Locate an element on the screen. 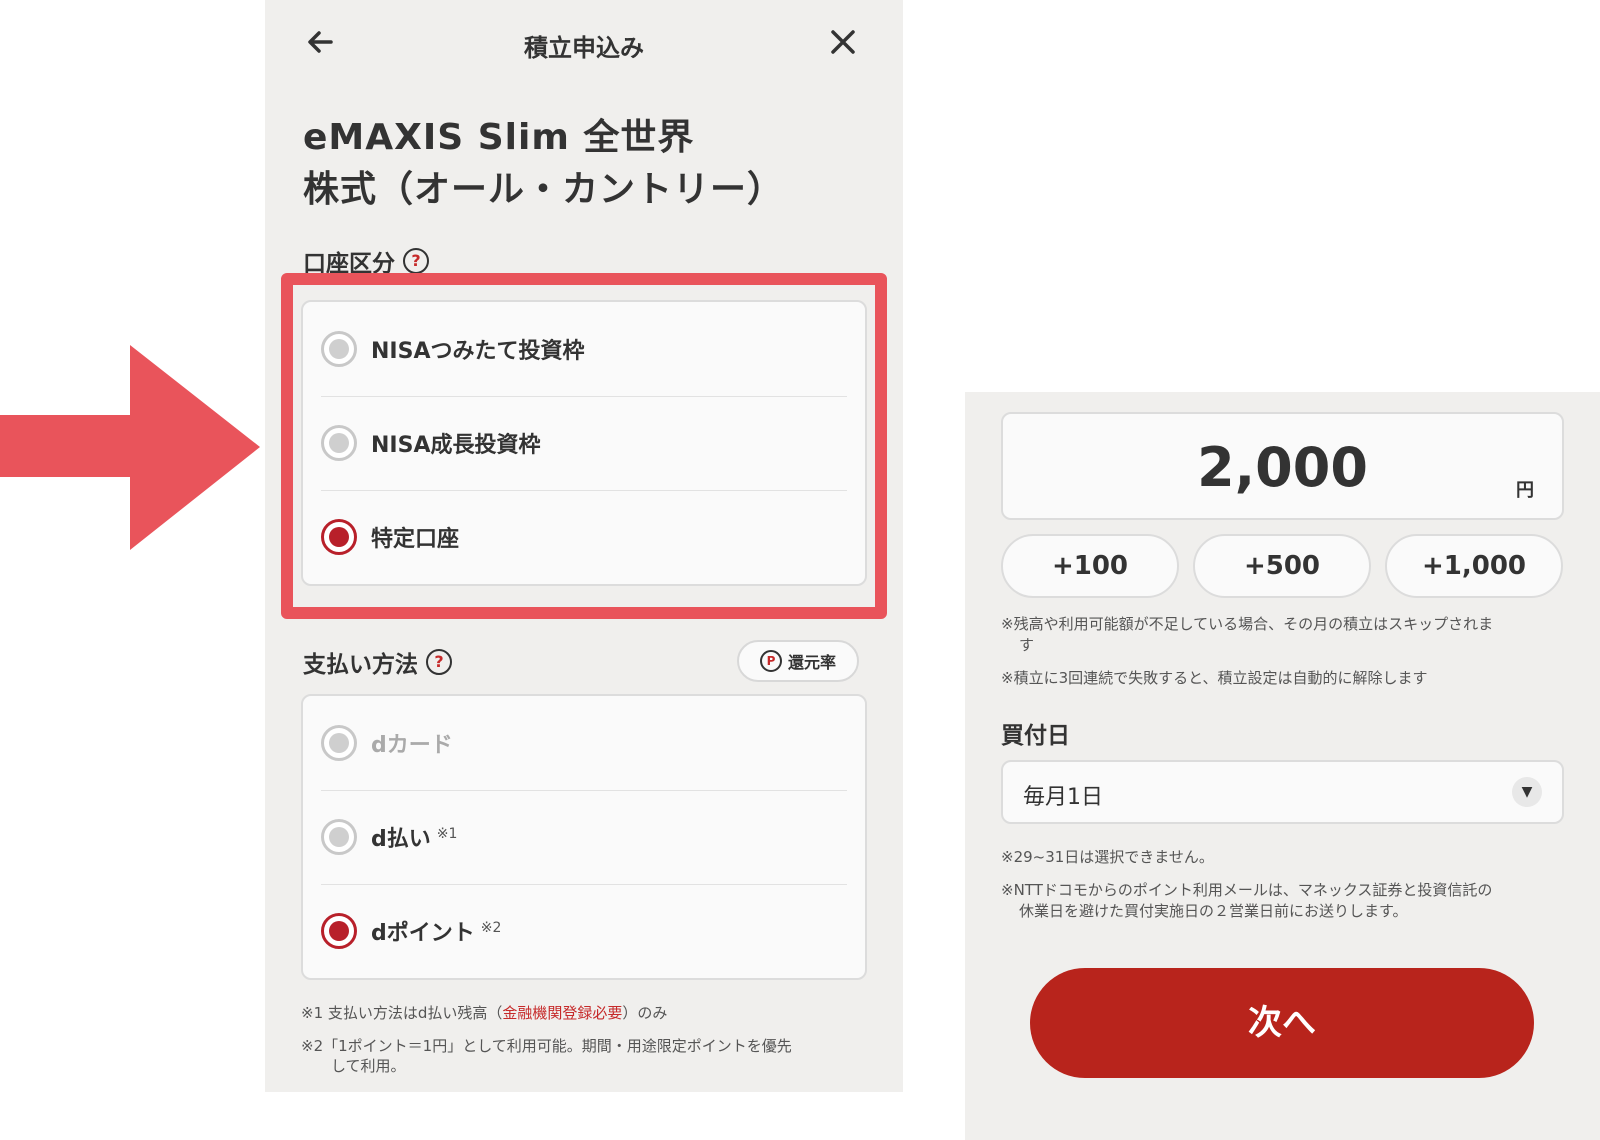 This screenshot has height=1140, width=1600. option-text: d払い is located at coordinates (401, 839).